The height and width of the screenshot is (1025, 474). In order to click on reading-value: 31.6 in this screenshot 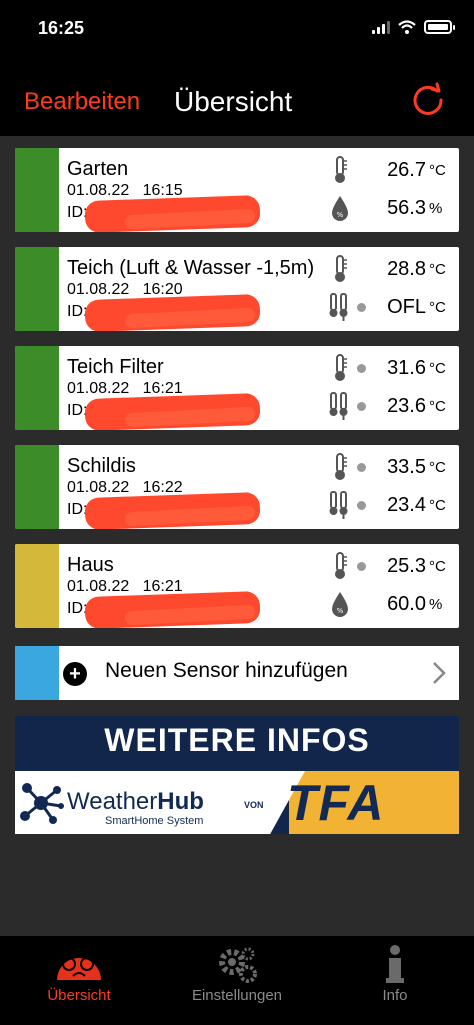, I will do `click(406, 367)`.